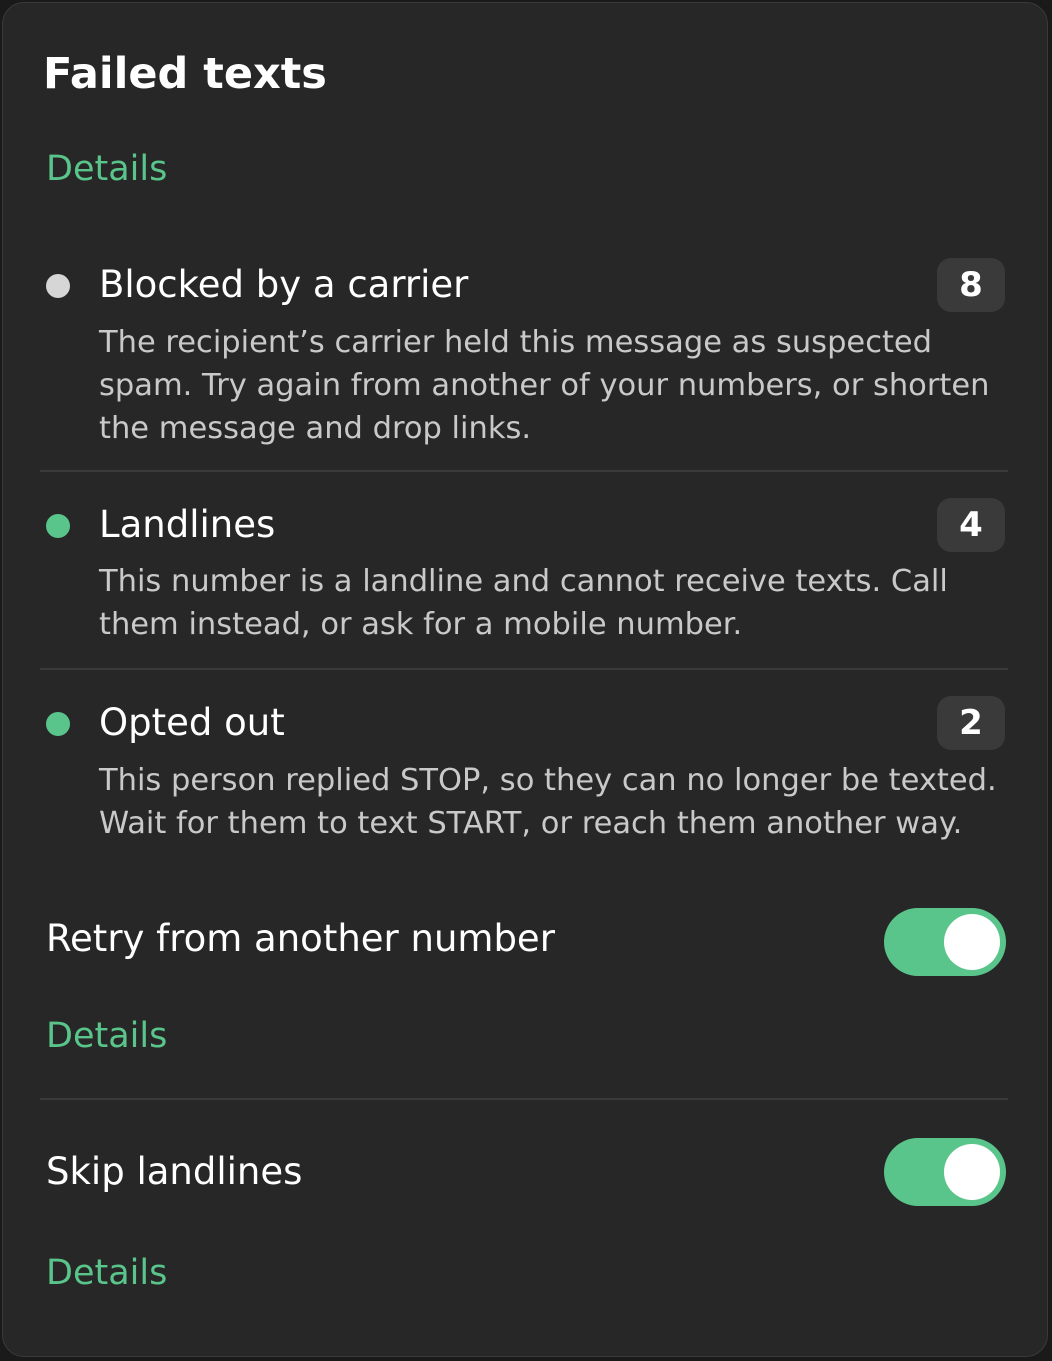  Describe the element at coordinates (315, 428) in the screenshot. I see `description-line: the message and drop links.` at that location.